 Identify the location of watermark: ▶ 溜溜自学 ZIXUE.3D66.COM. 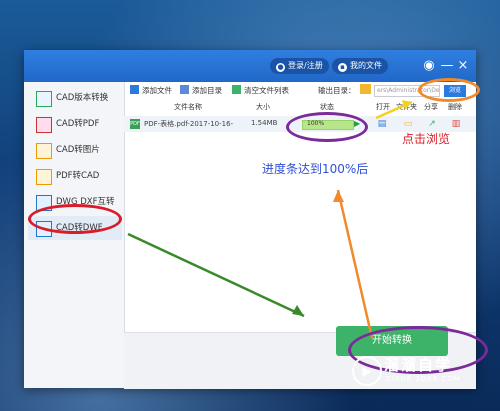
(422, 372).